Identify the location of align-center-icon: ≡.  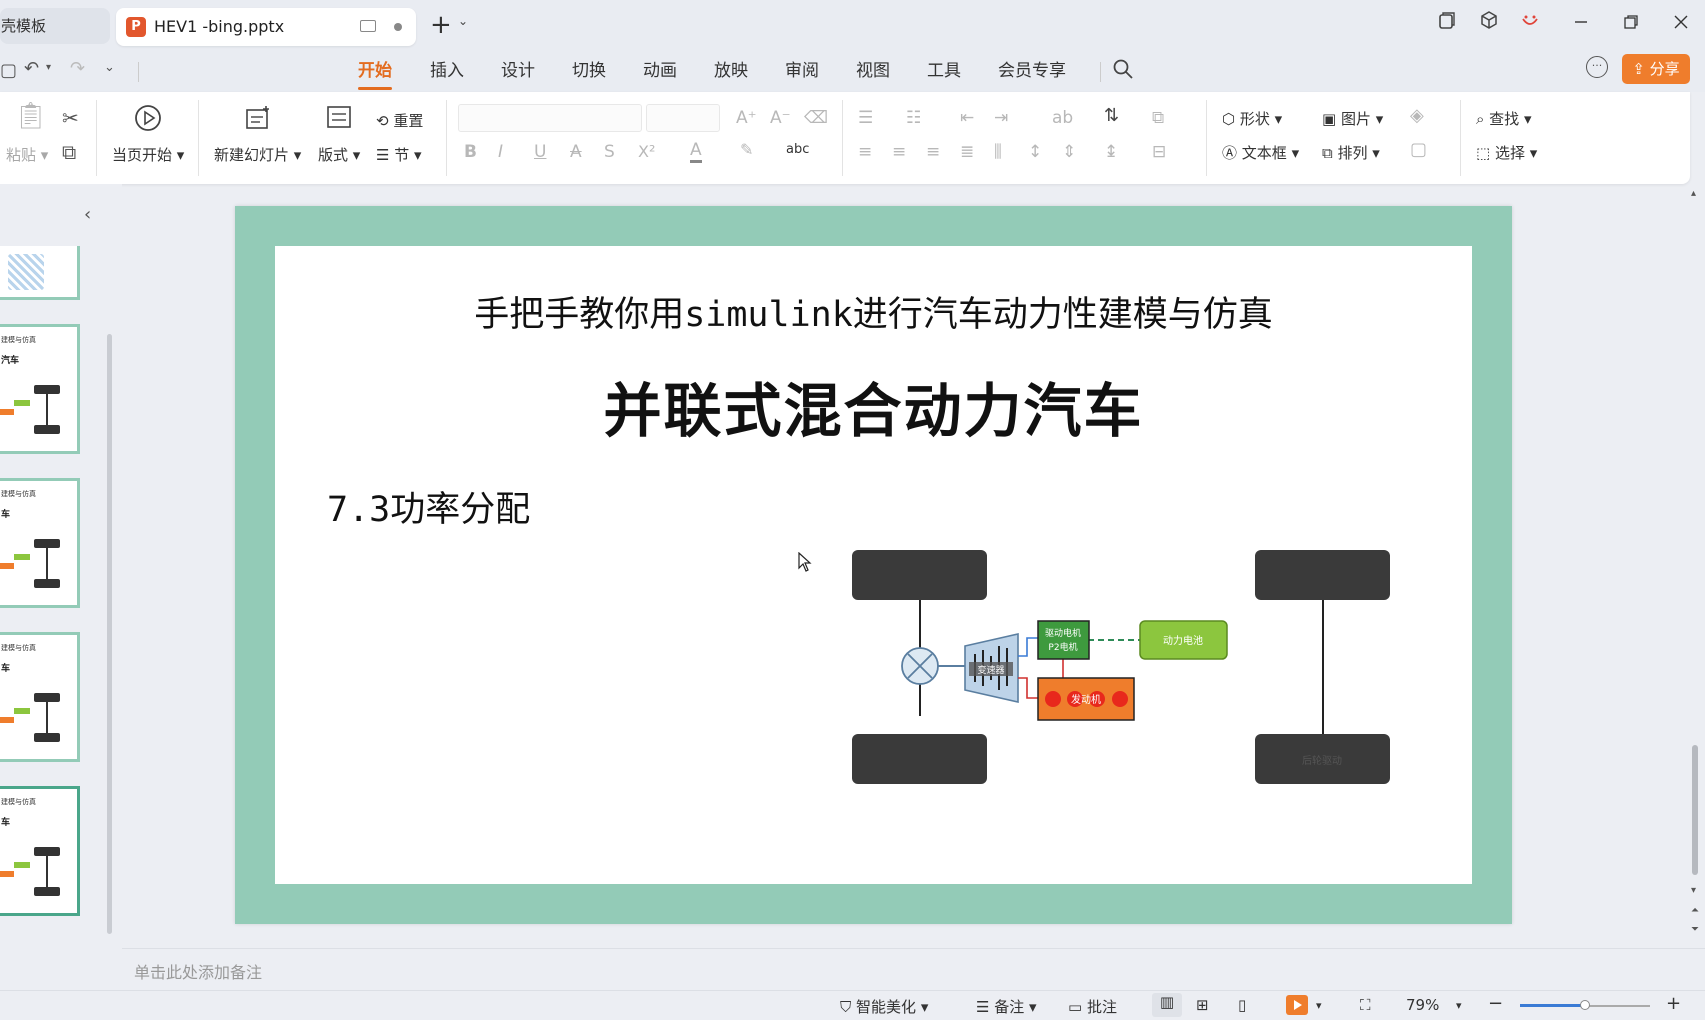
(899, 152).